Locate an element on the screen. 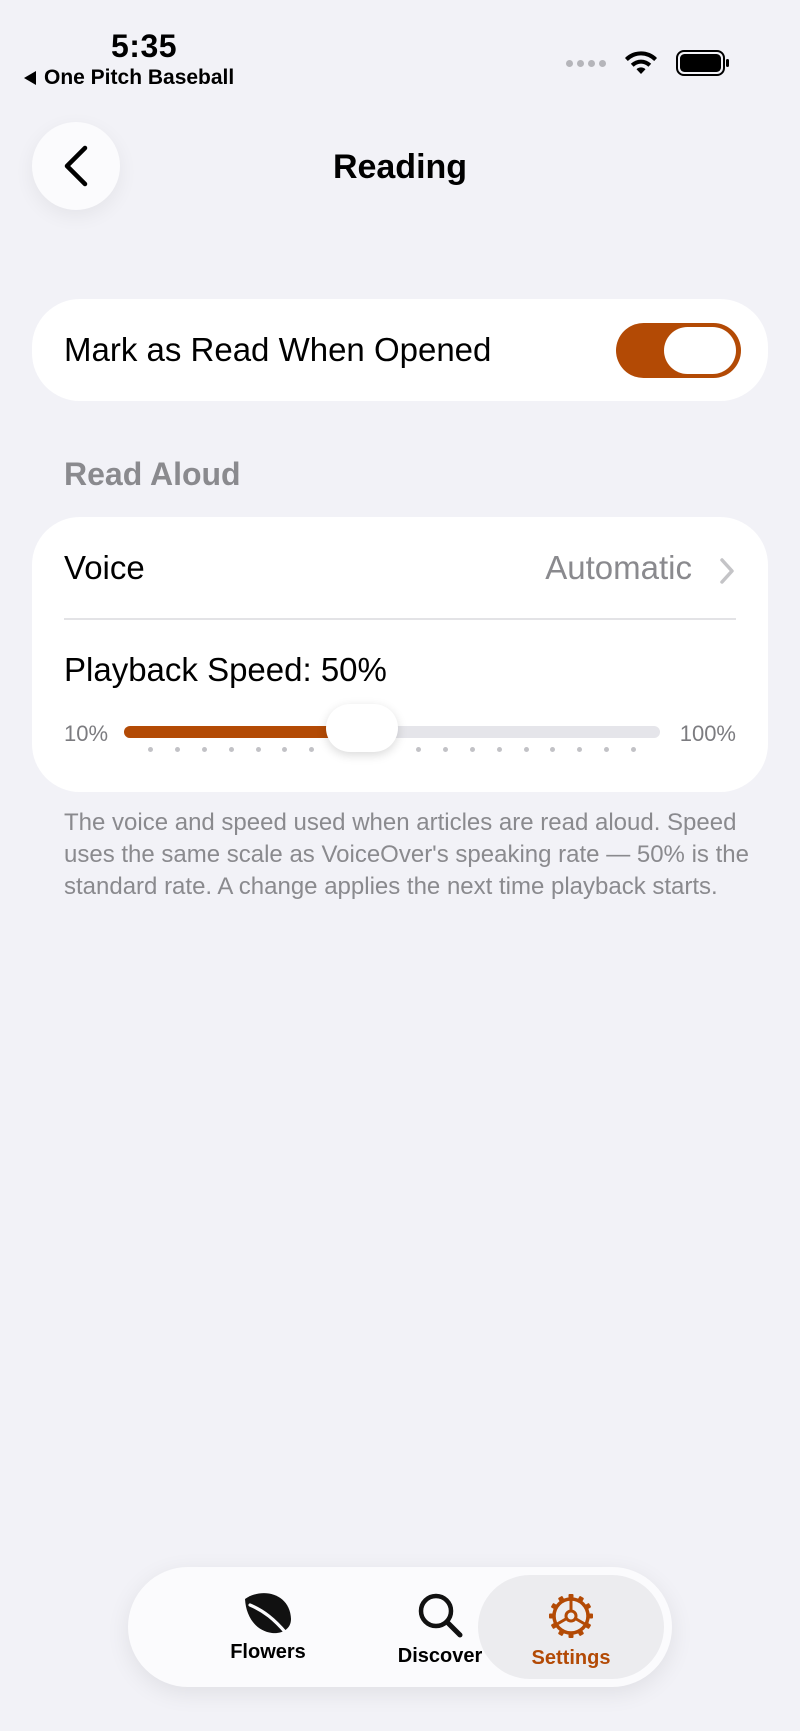 The width and height of the screenshot is (800, 1731). voice-row: Voice Automatic is located at coordinates (400, 574).